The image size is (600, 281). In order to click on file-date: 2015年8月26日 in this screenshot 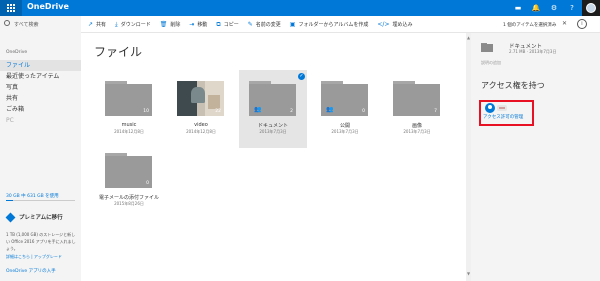, I will do `click(129, 203)`.